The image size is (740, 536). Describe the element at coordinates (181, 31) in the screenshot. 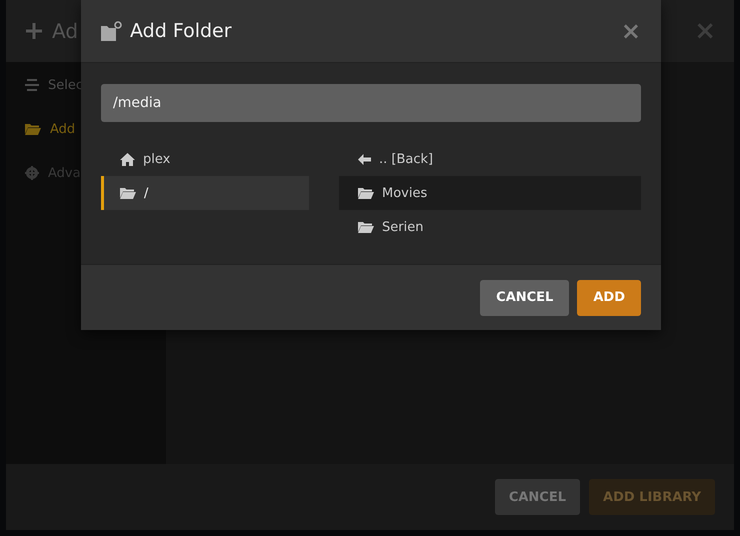

I see `modal-title: Add Folder` at that location.